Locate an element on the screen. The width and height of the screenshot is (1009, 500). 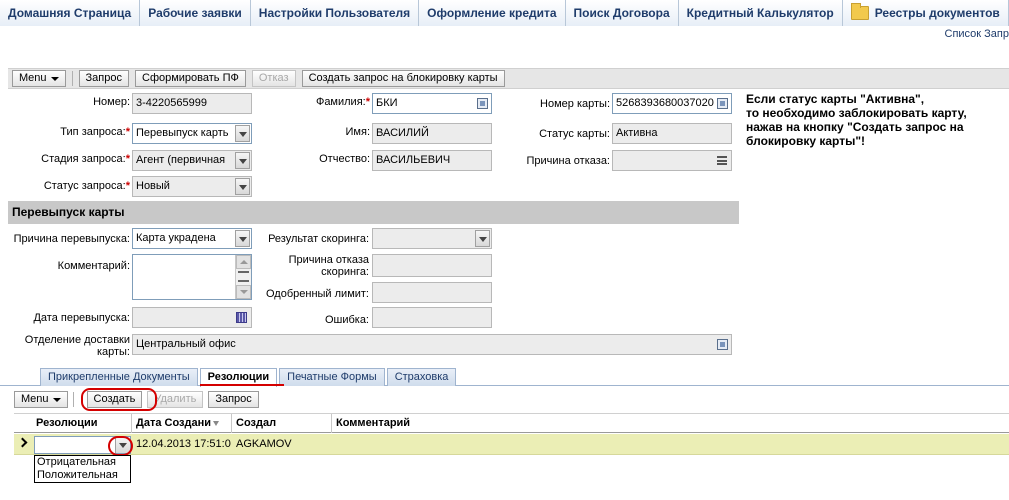
option-positive: Положительная is located at coordinates (82, 475).